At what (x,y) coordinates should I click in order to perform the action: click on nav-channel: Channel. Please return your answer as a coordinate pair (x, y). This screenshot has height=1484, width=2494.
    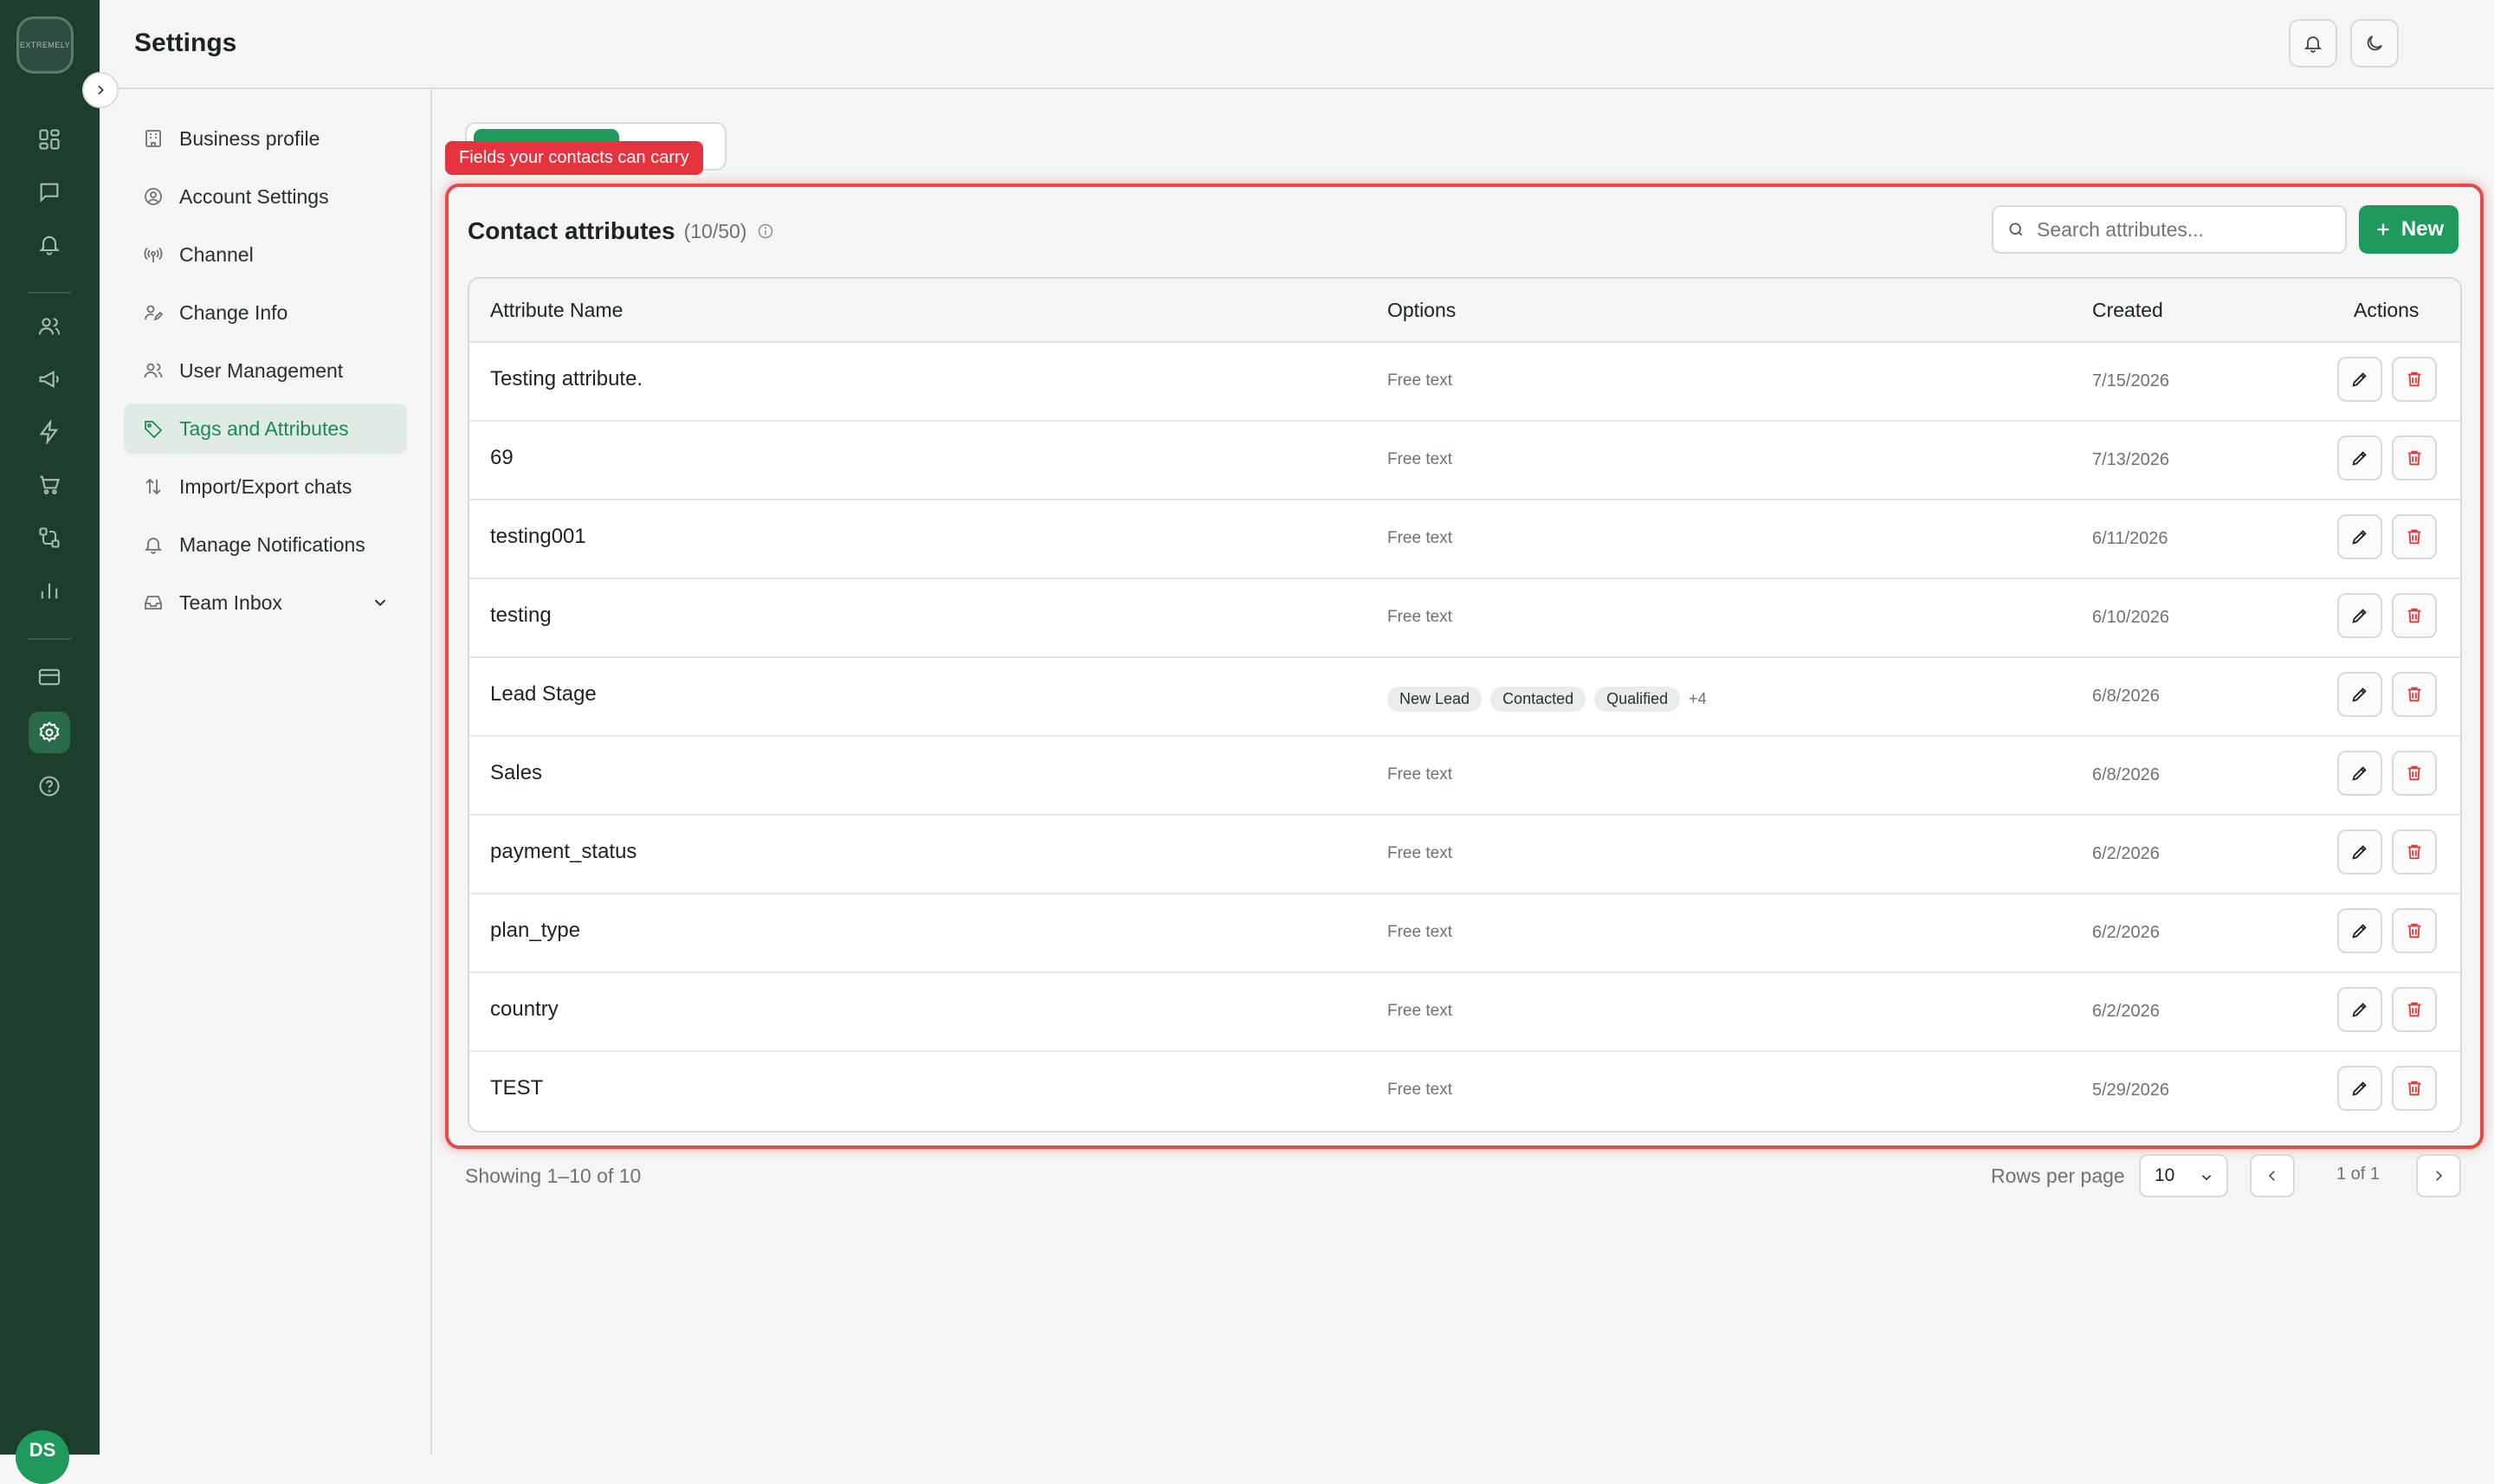
    Looking at the image, I should click on (265, 254).